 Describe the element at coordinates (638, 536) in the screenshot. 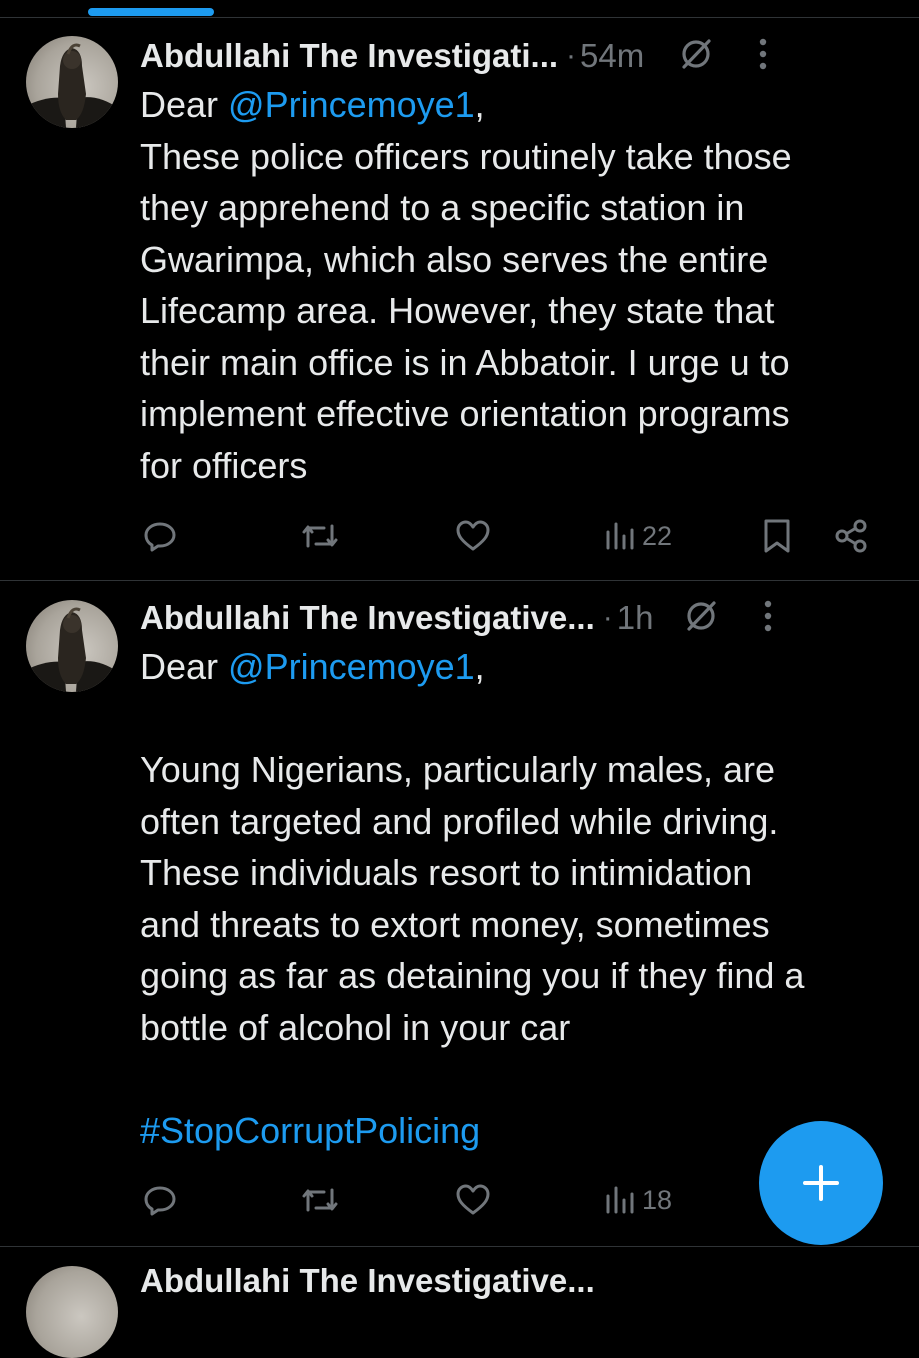

I see `views-button: 22` at that location.